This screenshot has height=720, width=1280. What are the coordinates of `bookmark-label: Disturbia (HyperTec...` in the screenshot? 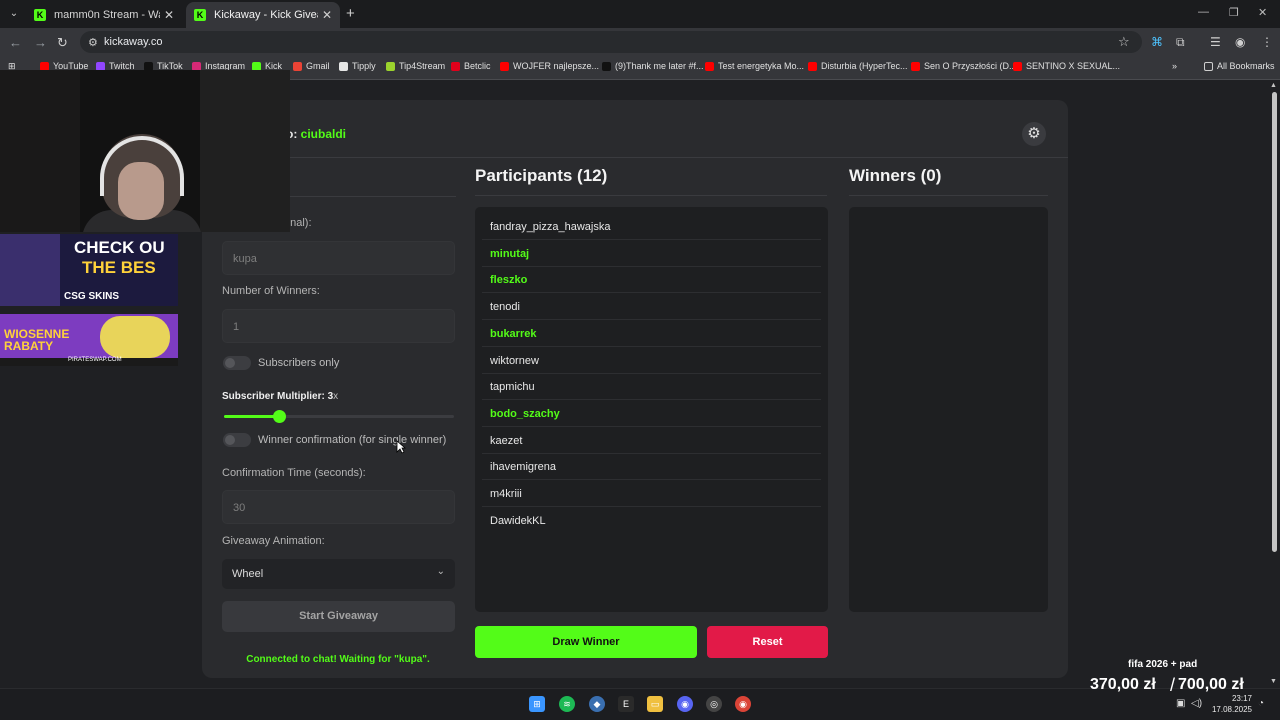 It's located at (864, 66).